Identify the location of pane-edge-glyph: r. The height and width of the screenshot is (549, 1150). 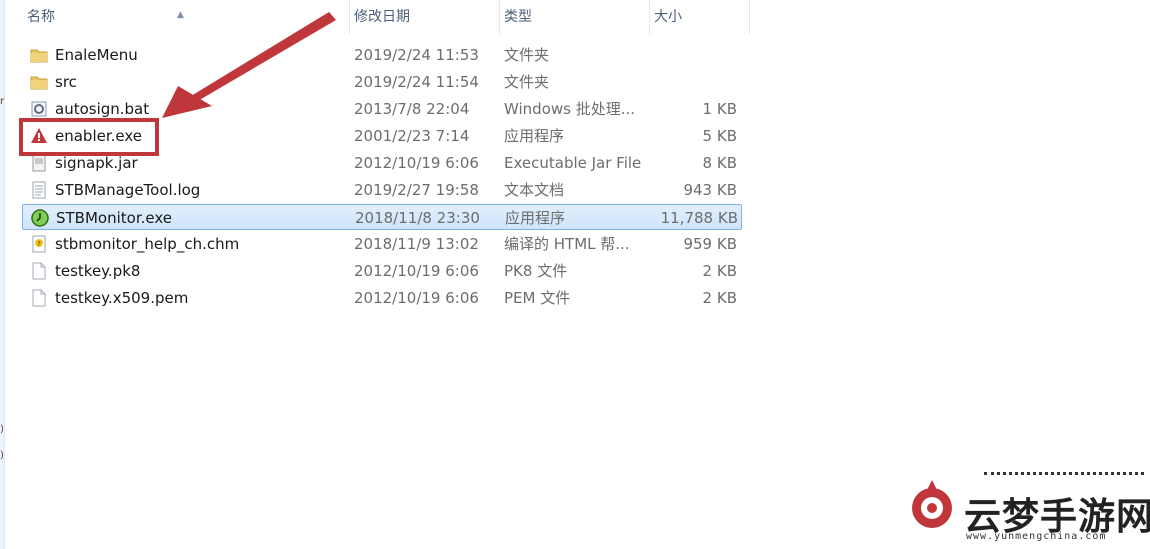
(2, 101).